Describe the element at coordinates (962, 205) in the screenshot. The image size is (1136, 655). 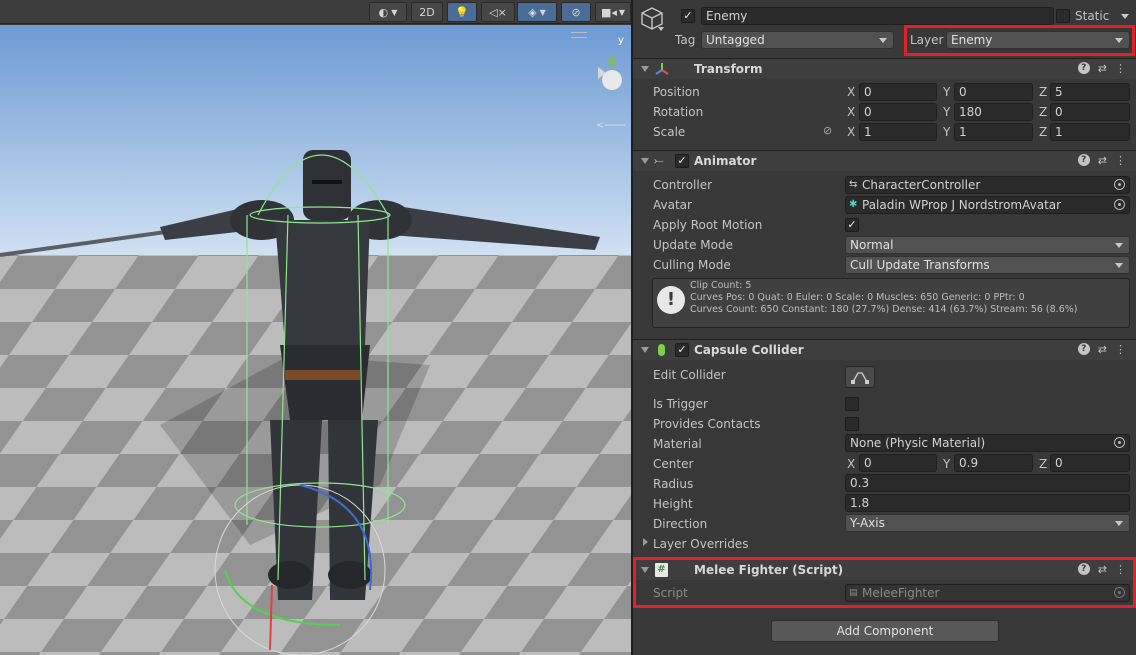
I see `avatar-value: Paladin WProp J NordstromAvatar` at that location.